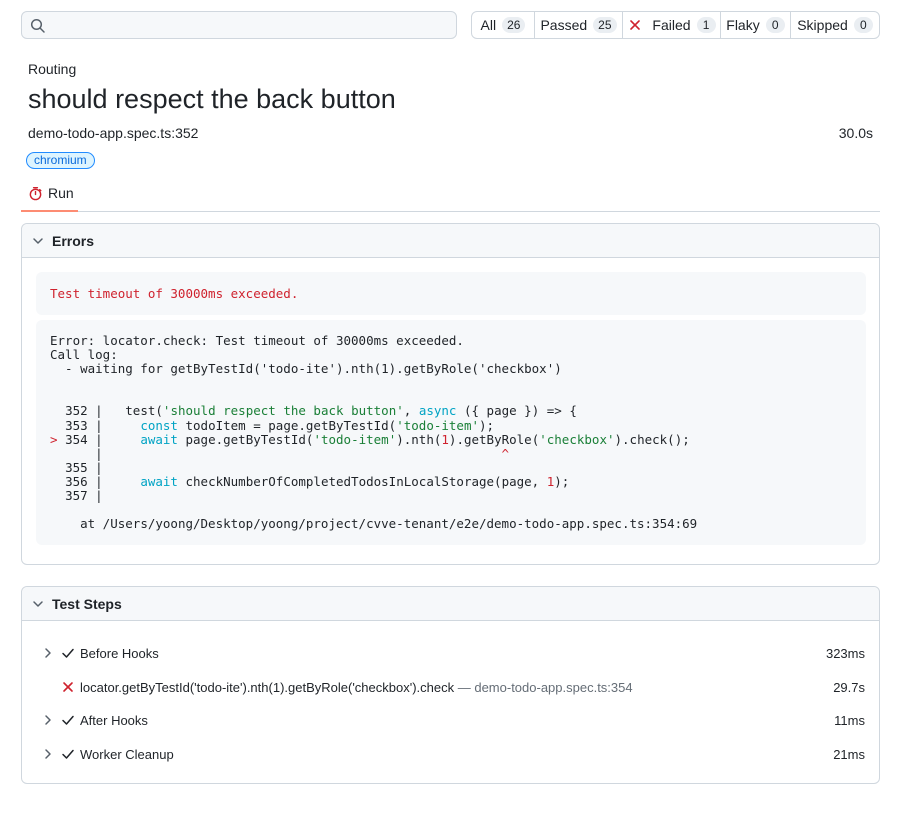 This screenshot has width=900, height=824. I want to click on stopwatch-icon, so click(35, 193).